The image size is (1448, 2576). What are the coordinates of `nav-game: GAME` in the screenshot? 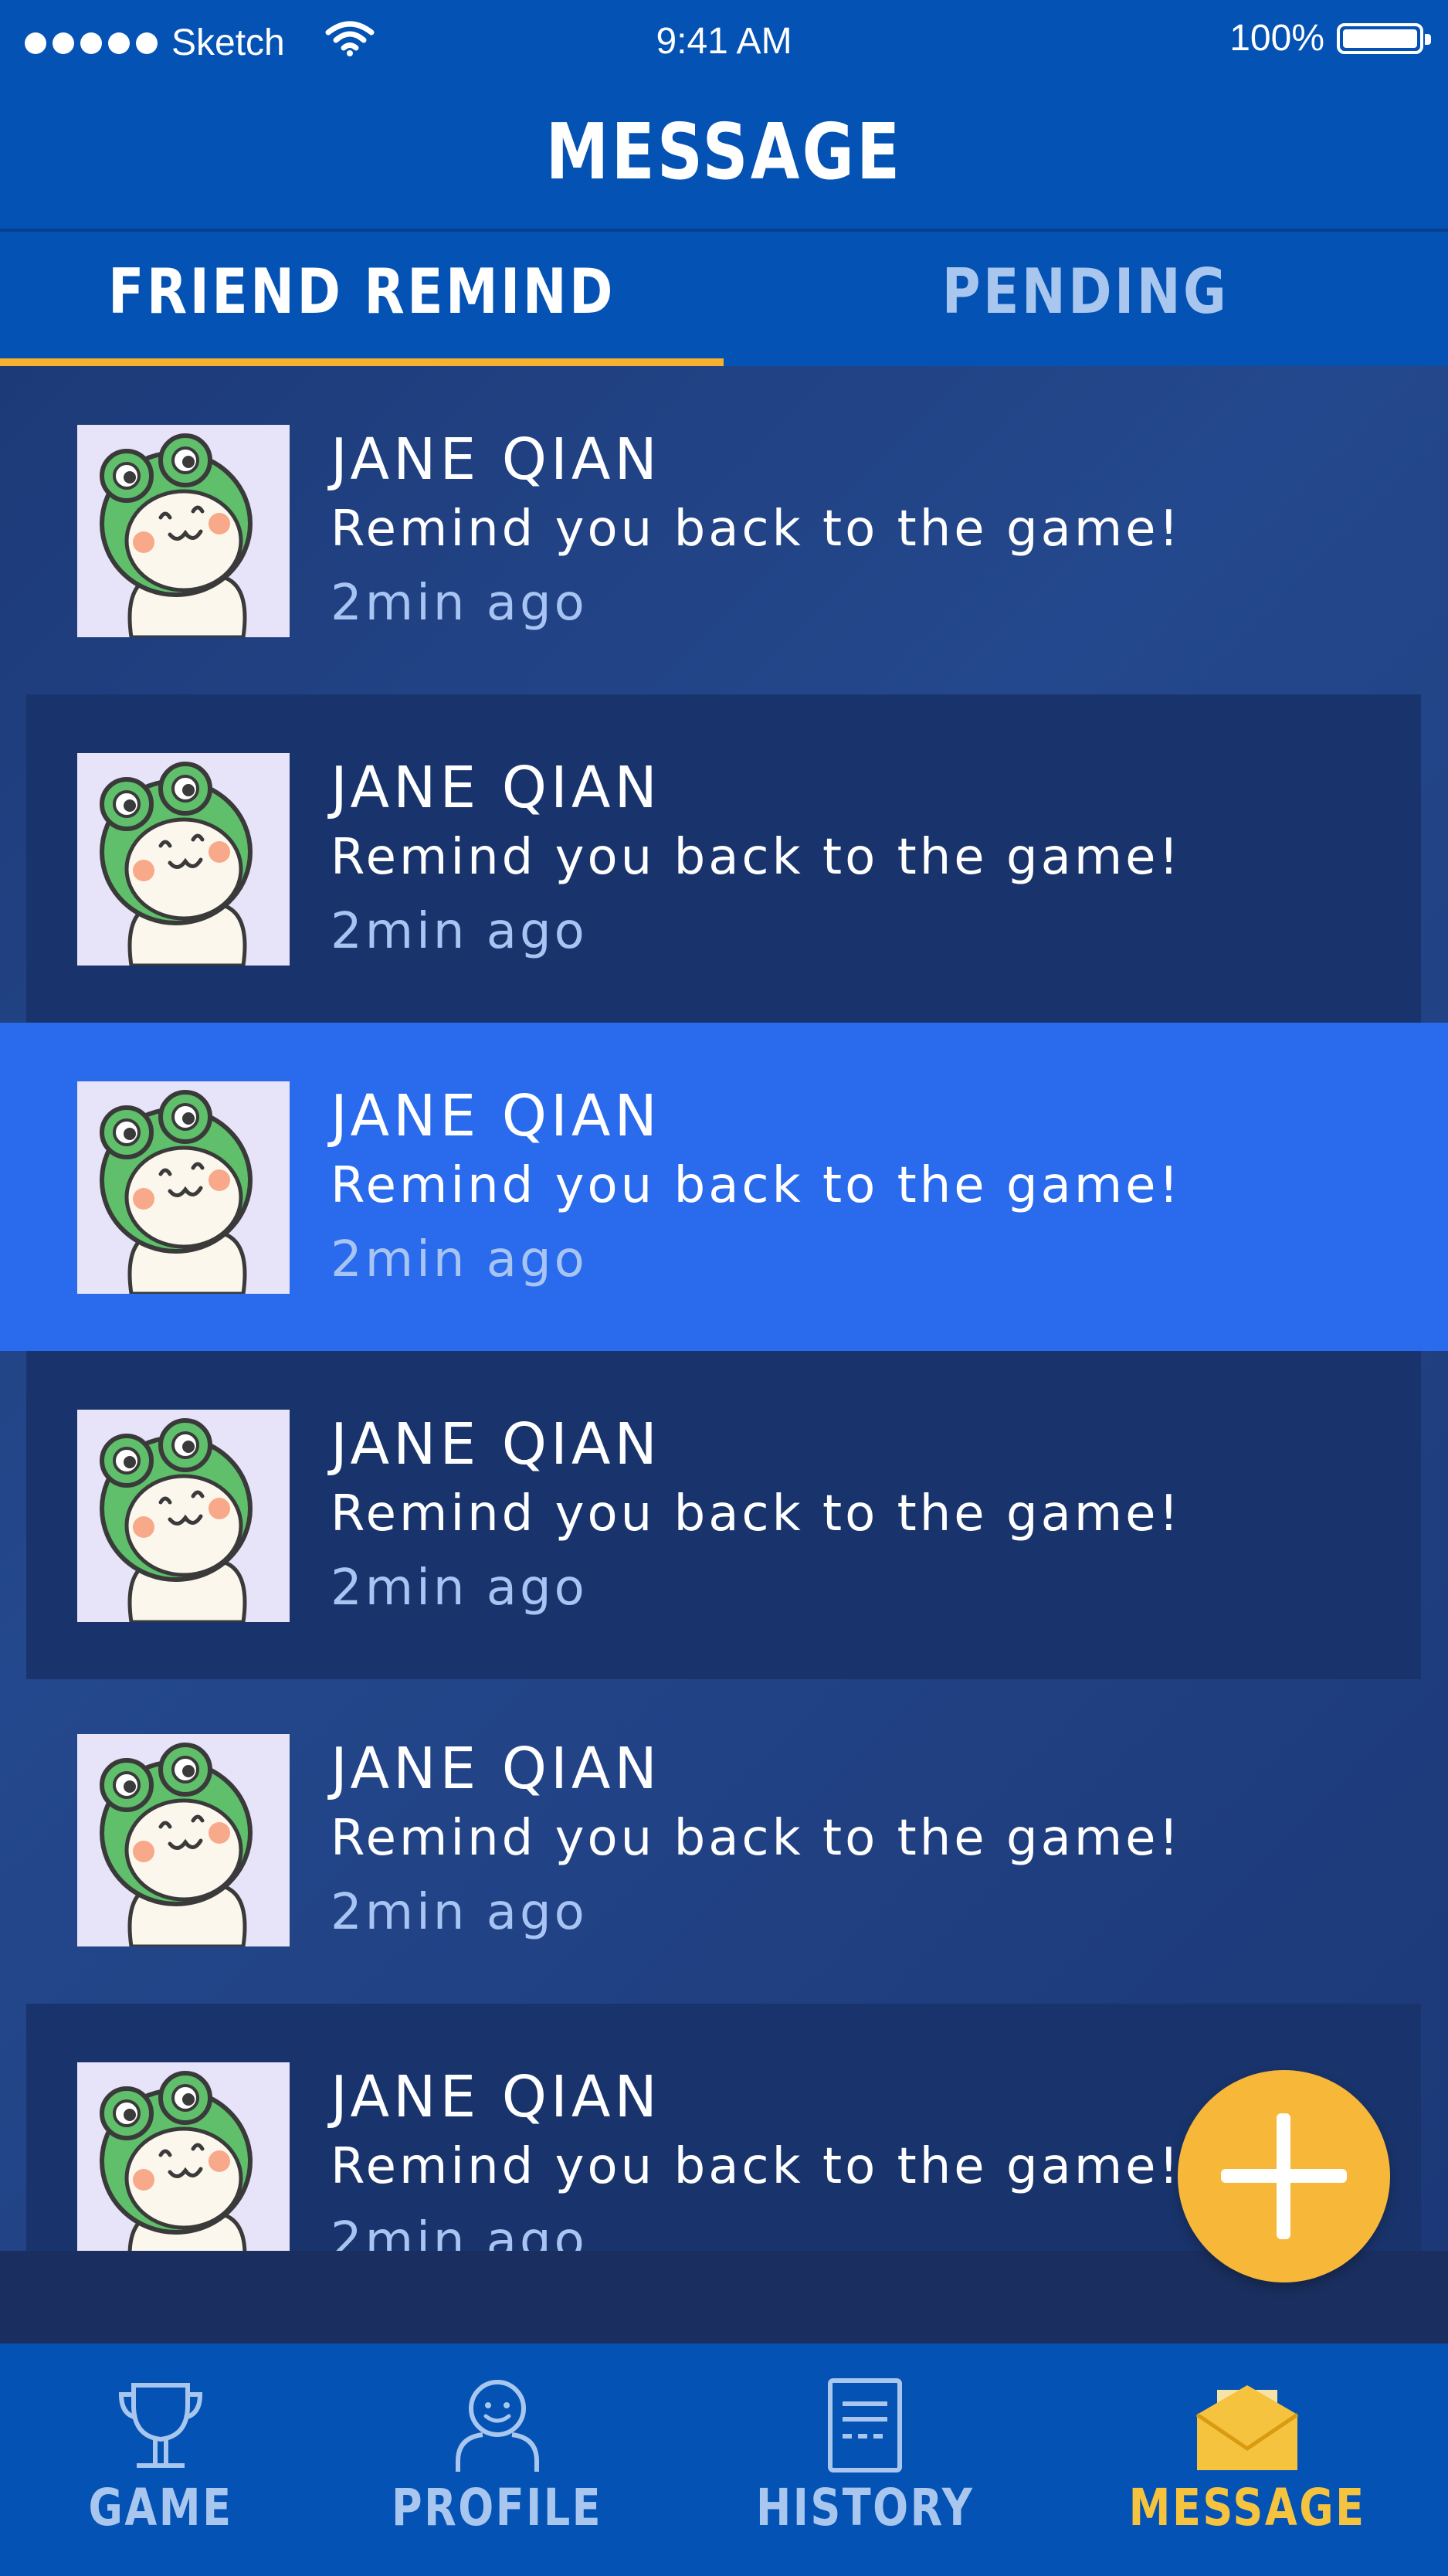 It's located at (160, 2460).